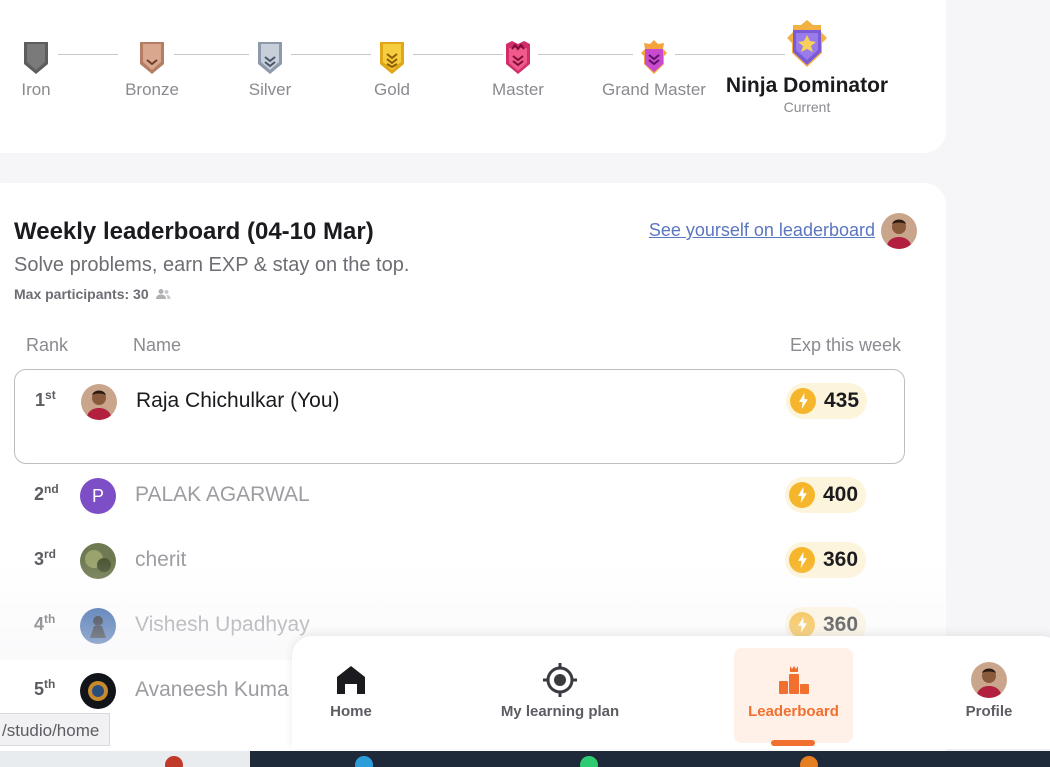  I want to click on grand-master-badge-icon, so click(654, 57).